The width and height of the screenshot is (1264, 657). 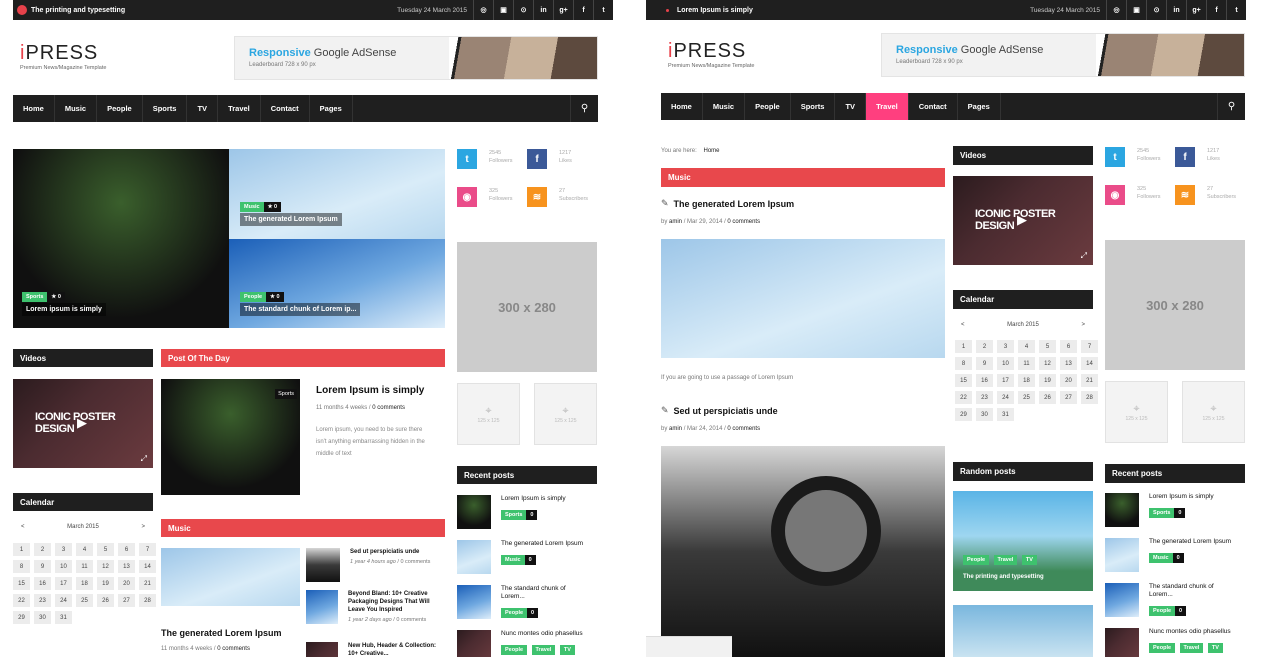 What do you see at coordinates (221, 633) in the screenshot?
I see `music-main-title: The generated Lorem Ipsum` at bounding box center [221, 633].